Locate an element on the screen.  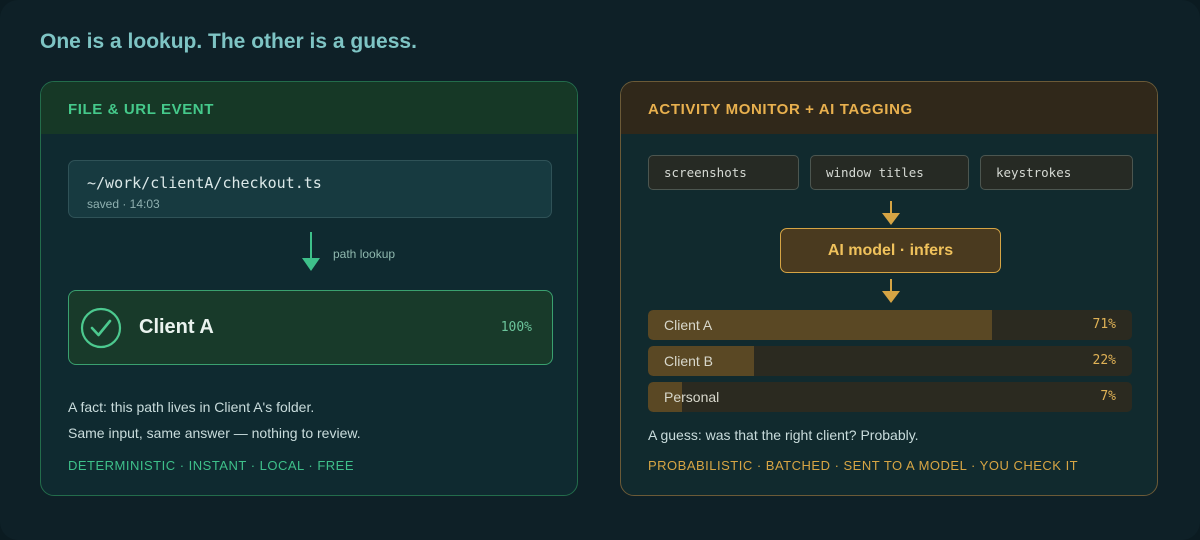
input-chip-screenshots: screenshots is located at coordinates (723, 172).